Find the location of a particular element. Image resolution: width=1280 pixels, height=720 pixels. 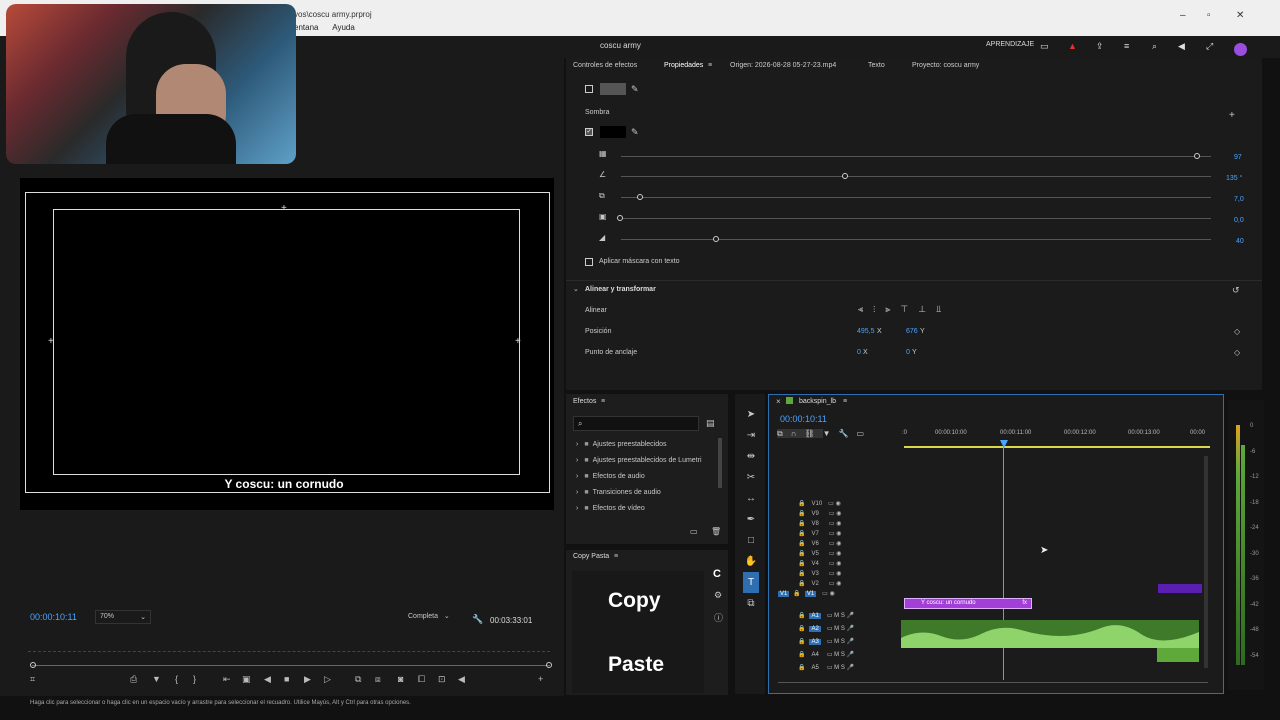

size-knob is located at coordinates (620, 218).